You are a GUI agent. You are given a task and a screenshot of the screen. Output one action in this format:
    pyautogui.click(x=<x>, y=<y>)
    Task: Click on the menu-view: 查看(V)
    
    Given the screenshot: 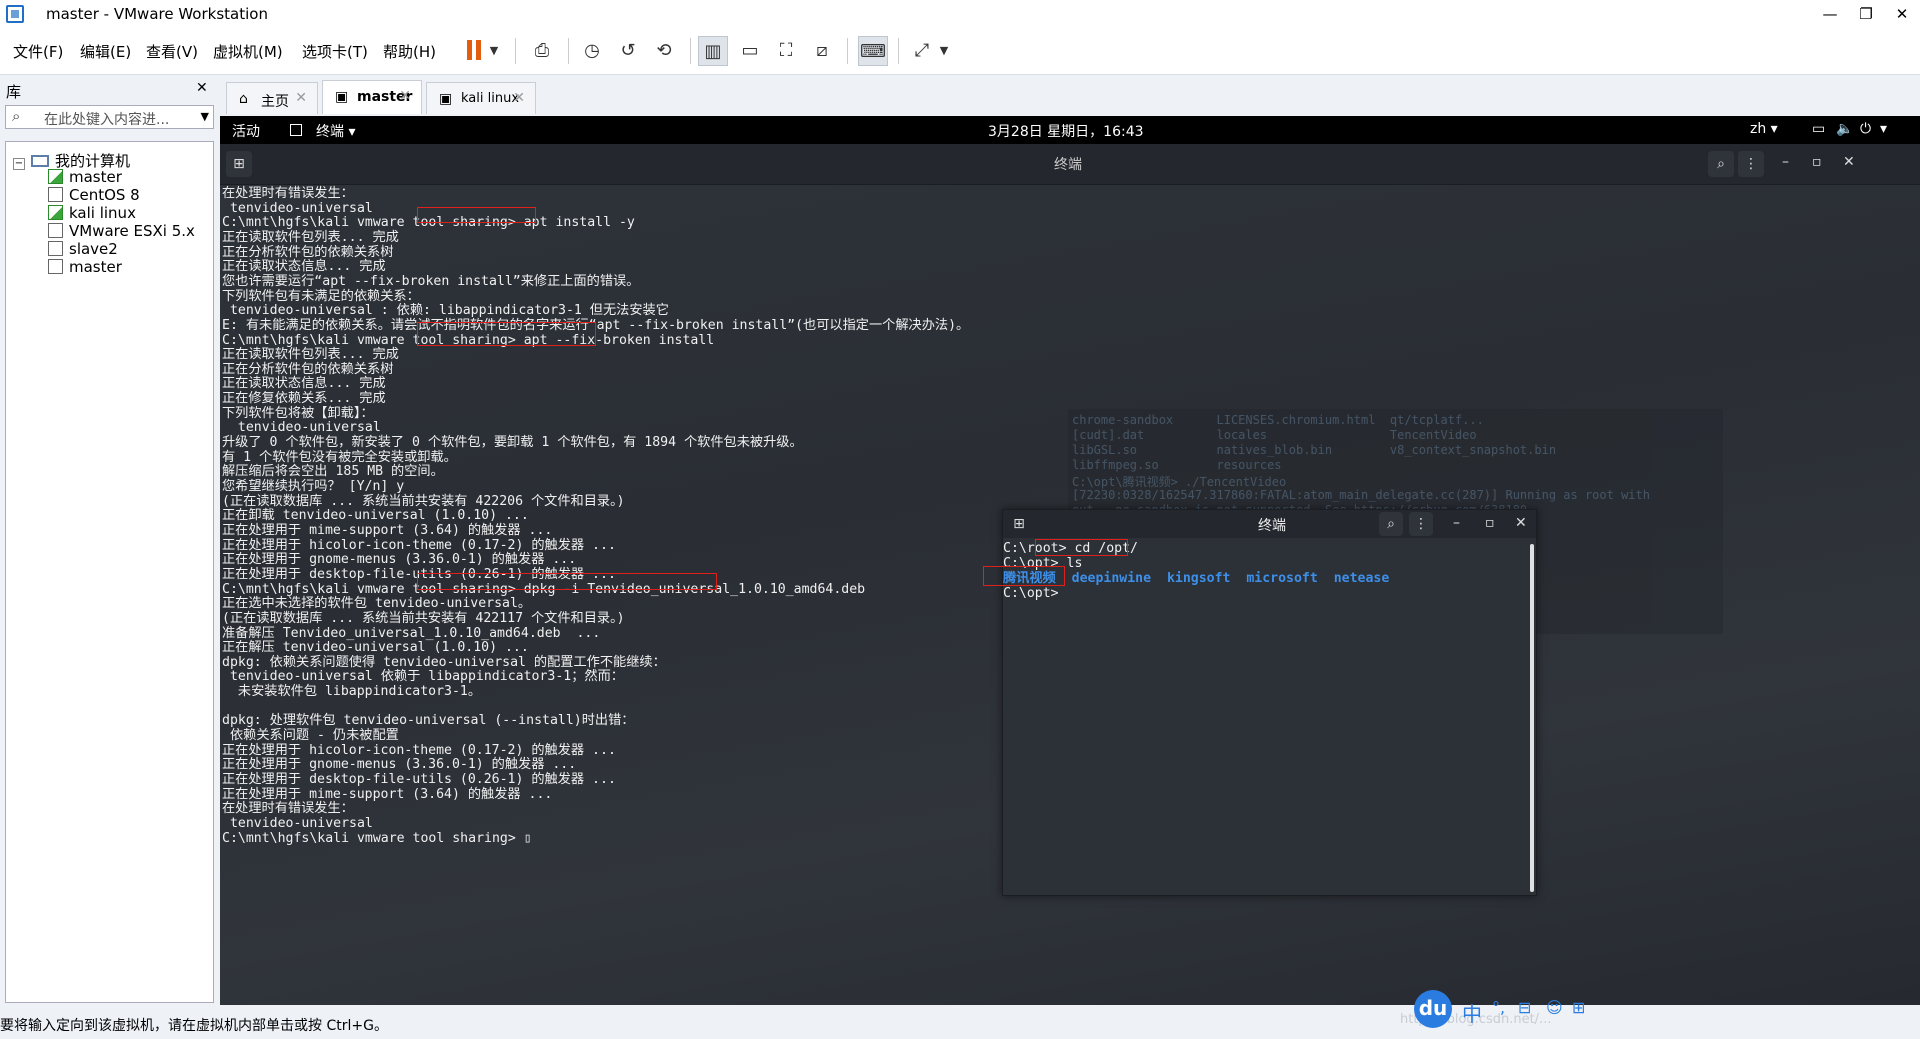 What is the action you would take?
    pyautogui.click(x=172, y=51)
    